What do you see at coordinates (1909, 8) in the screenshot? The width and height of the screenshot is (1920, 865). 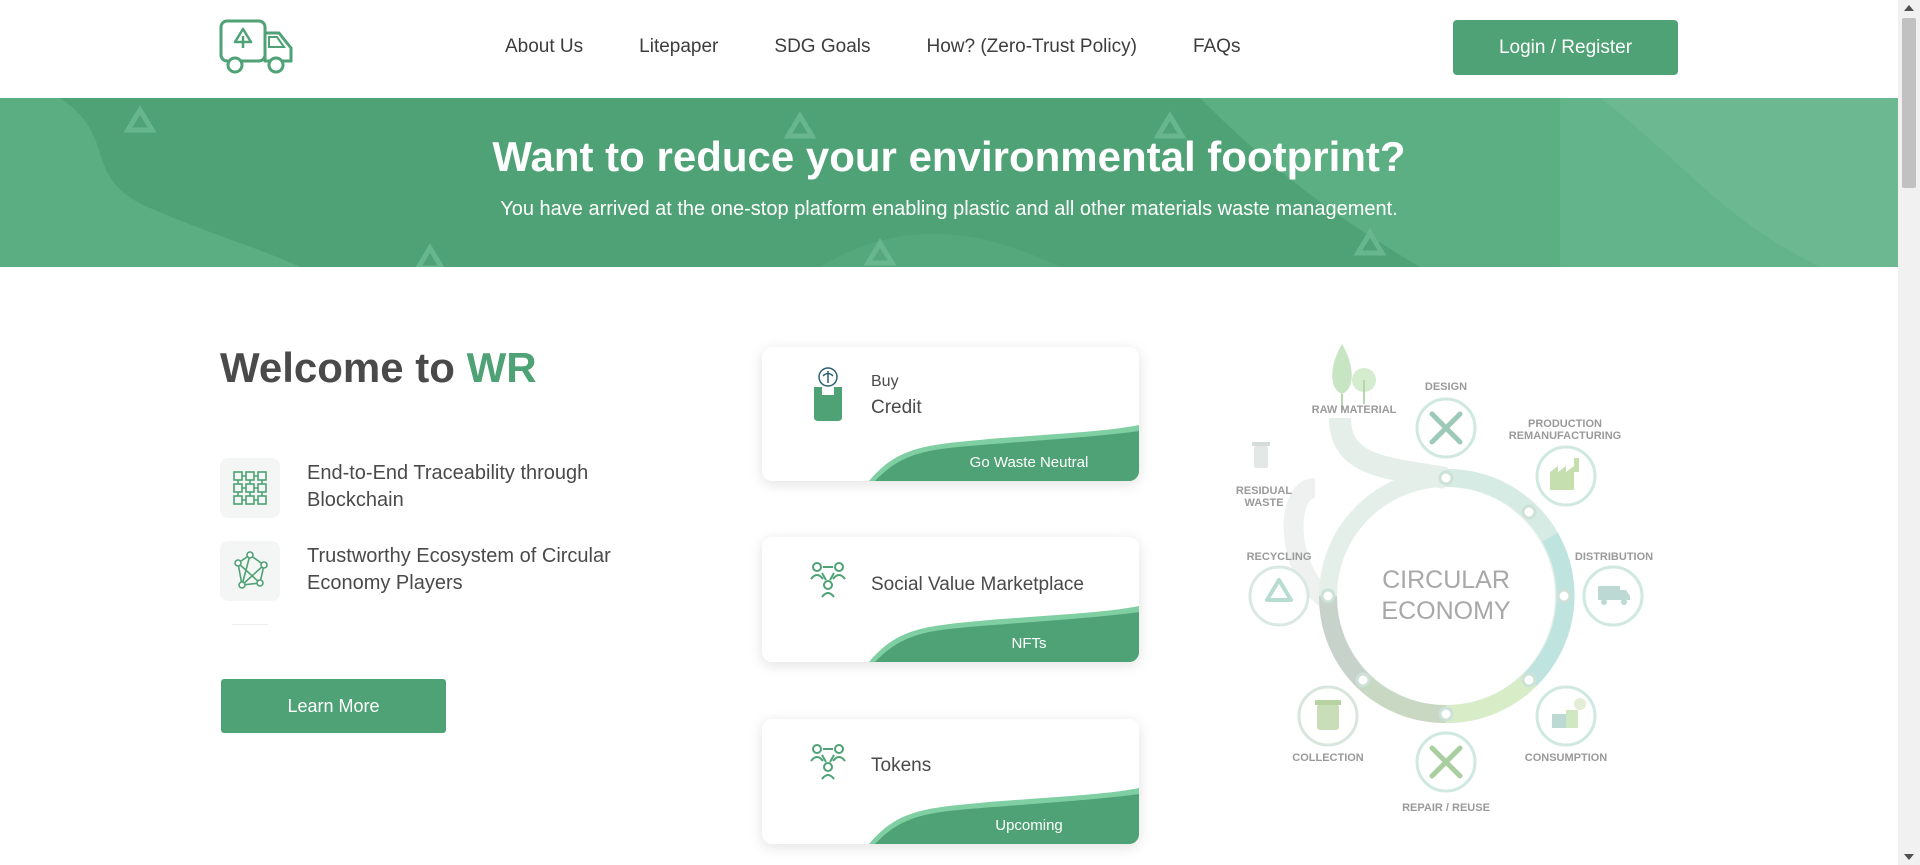 I see `scroll-up-arrow-icon` at bounding box center [1909, 8].